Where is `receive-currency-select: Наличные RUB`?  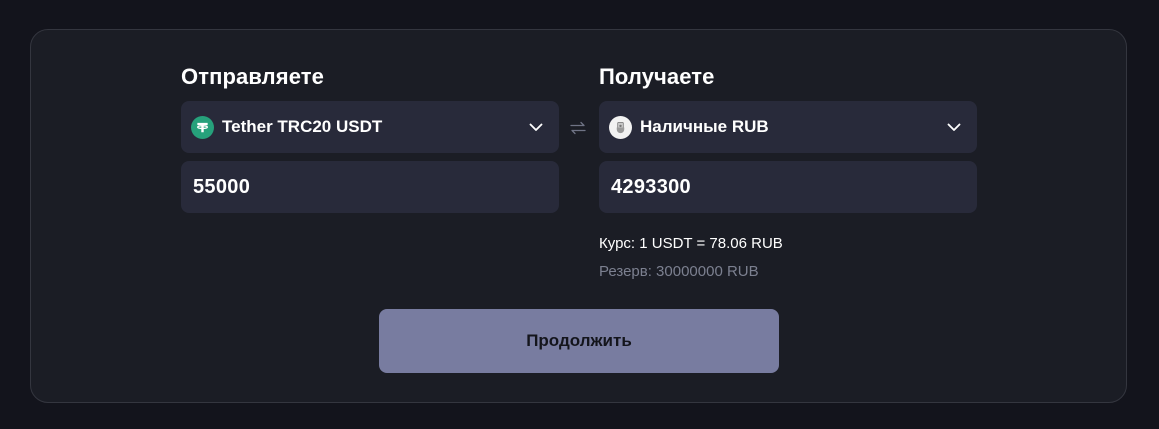 receive-currency-select: Наличные RUB is located at coordinates (788, 127).